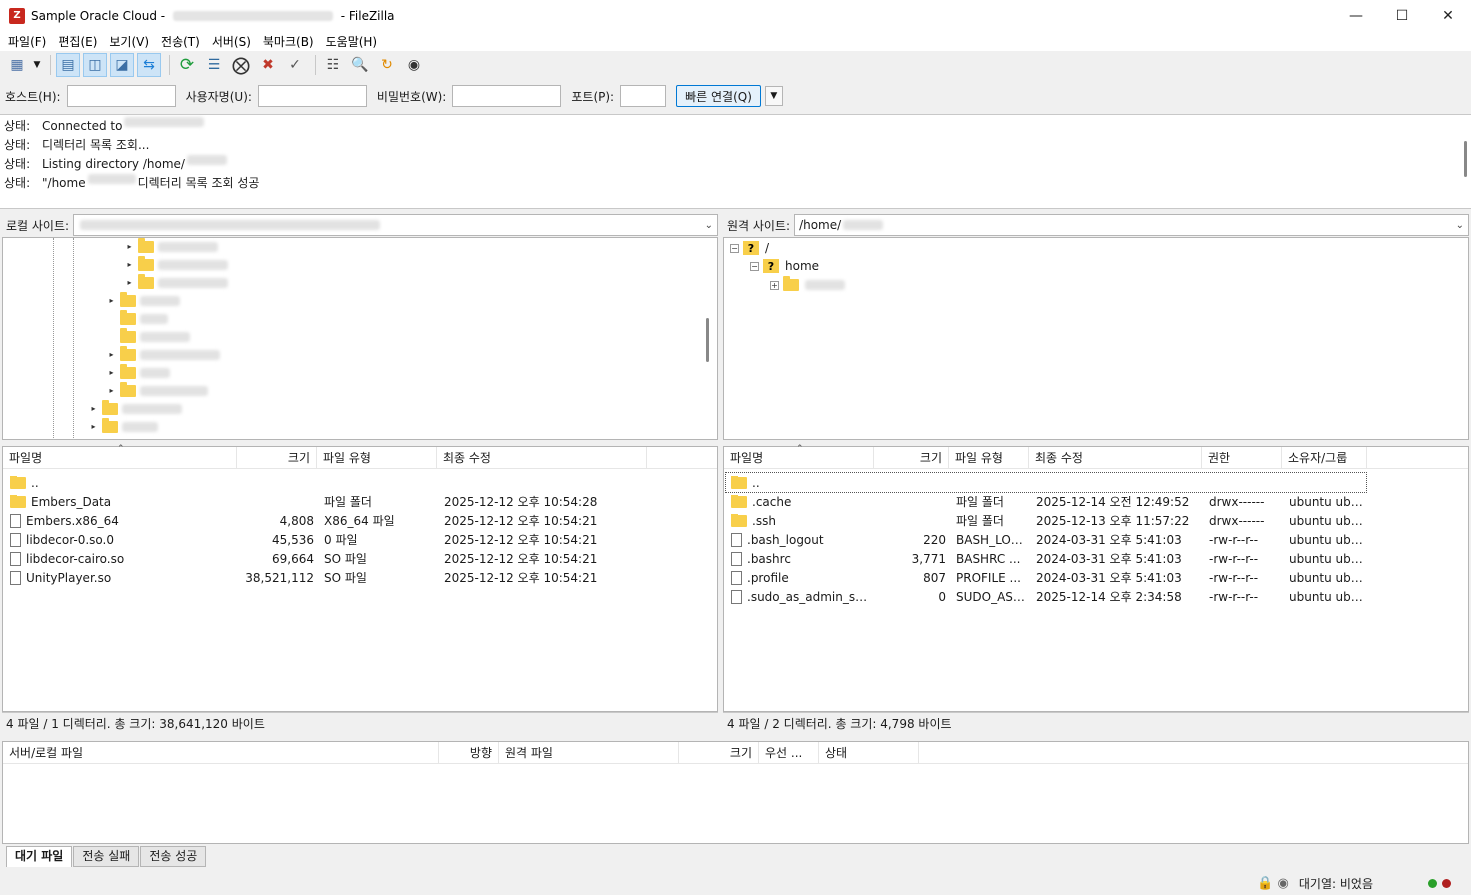 The width and height of the screenshot is (1471, 895). Describe the element at coordinates (1465, 159) in the screenshot. I see `log-scrollbar` at that location.